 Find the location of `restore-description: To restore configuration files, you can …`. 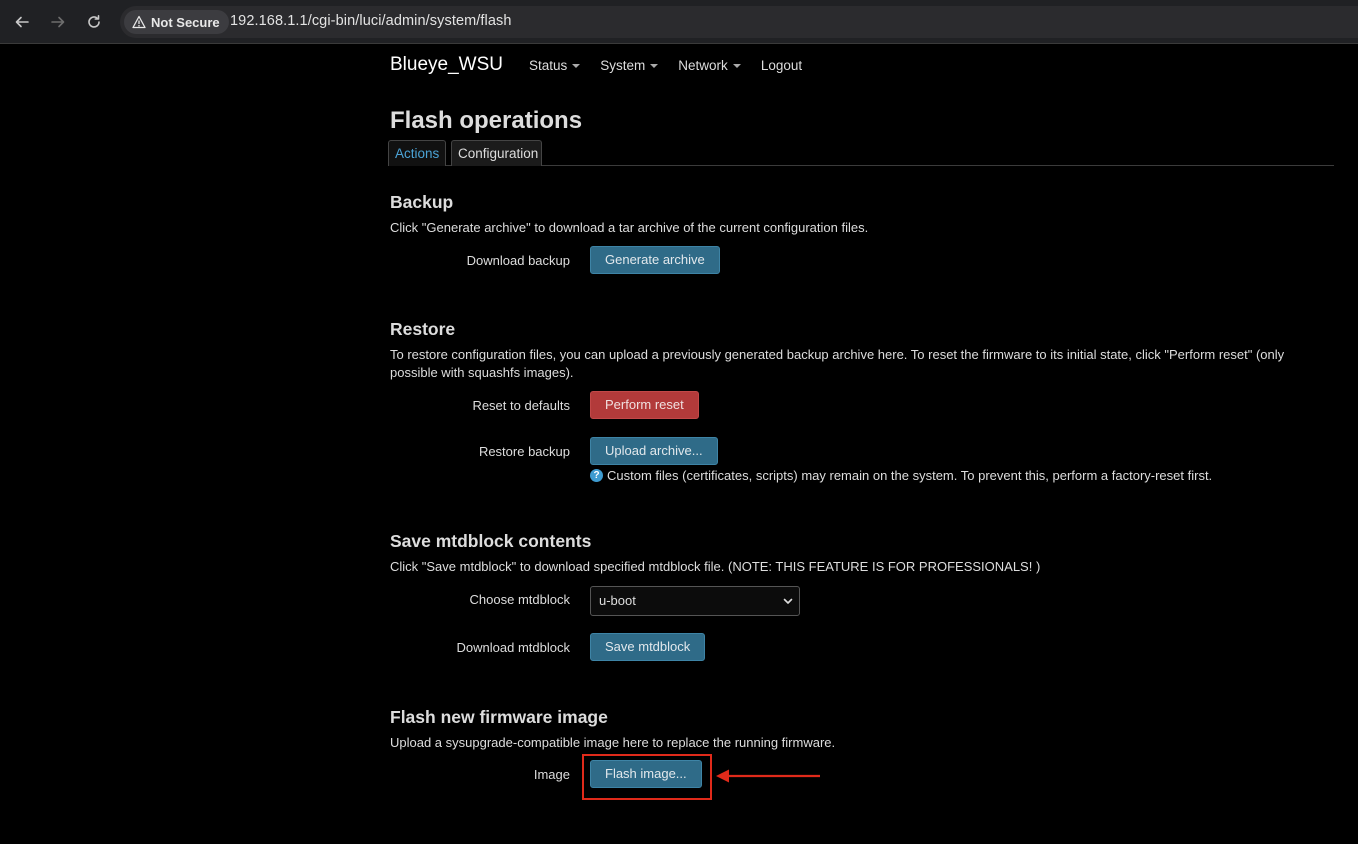

restore-description: To restore configuration files, you can … is located at coordinates (837, 363).